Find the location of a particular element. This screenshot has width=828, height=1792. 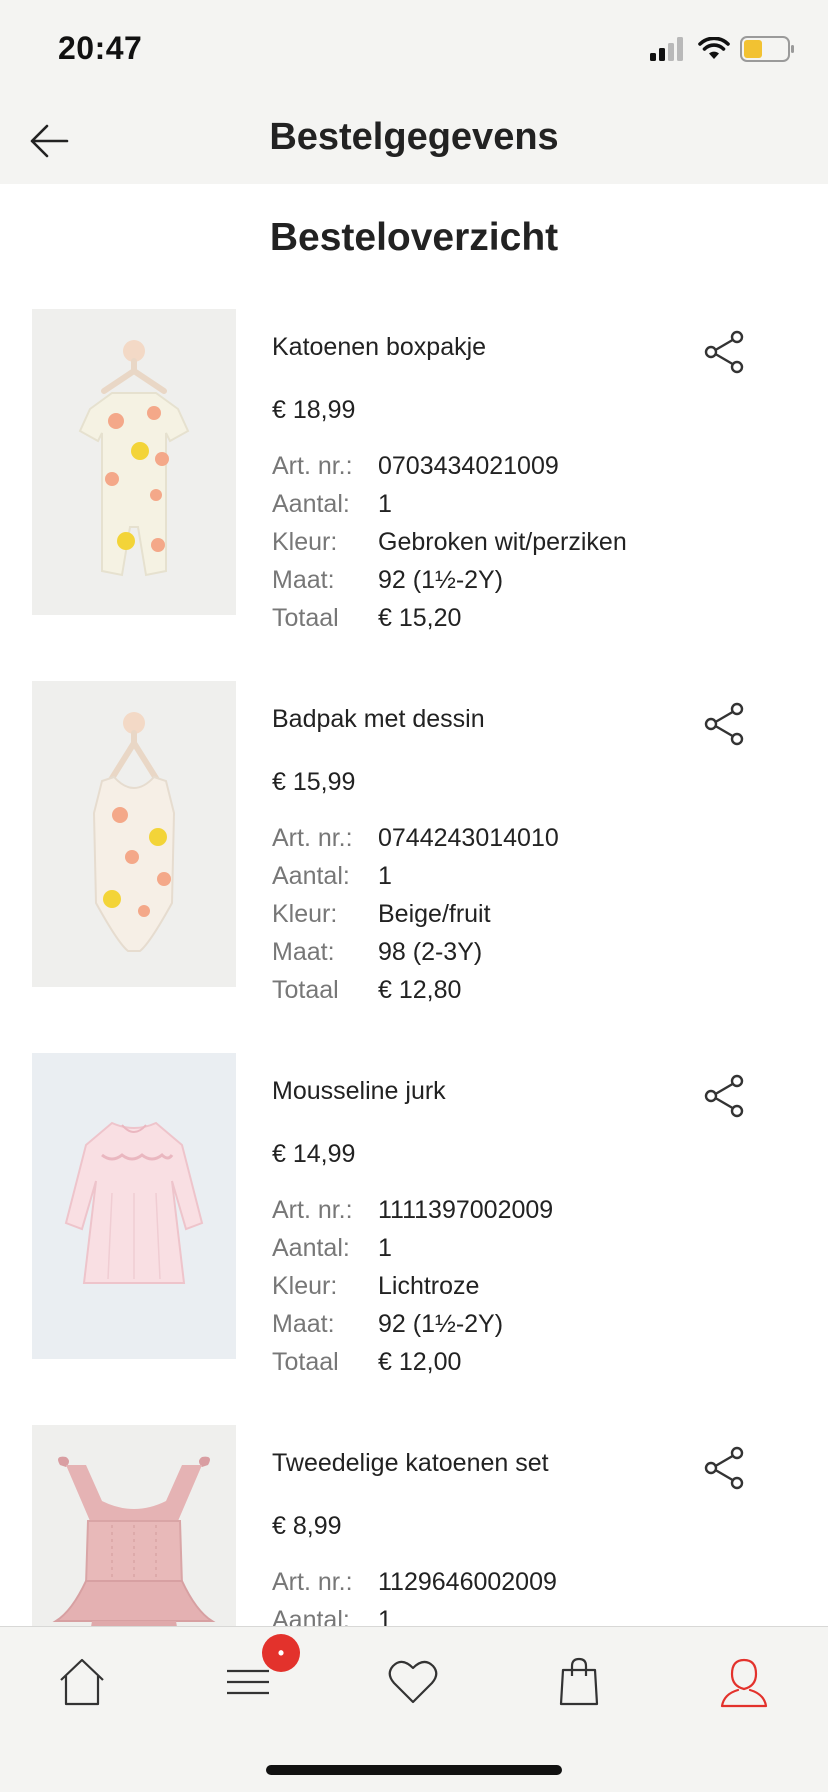

size-value: 98 (2-3Y) is located at coordinates (430, 952).